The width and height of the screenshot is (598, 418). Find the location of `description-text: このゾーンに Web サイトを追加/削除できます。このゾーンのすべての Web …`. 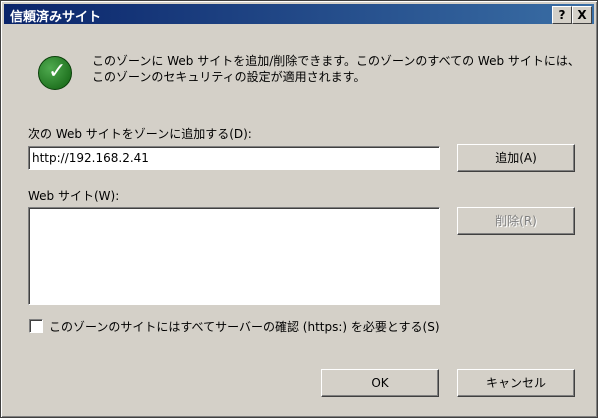

description-text: このゾーンに Web サイトを追加/削除できます。このゾーンのすべての Web … is located at coordinates (336, 69).